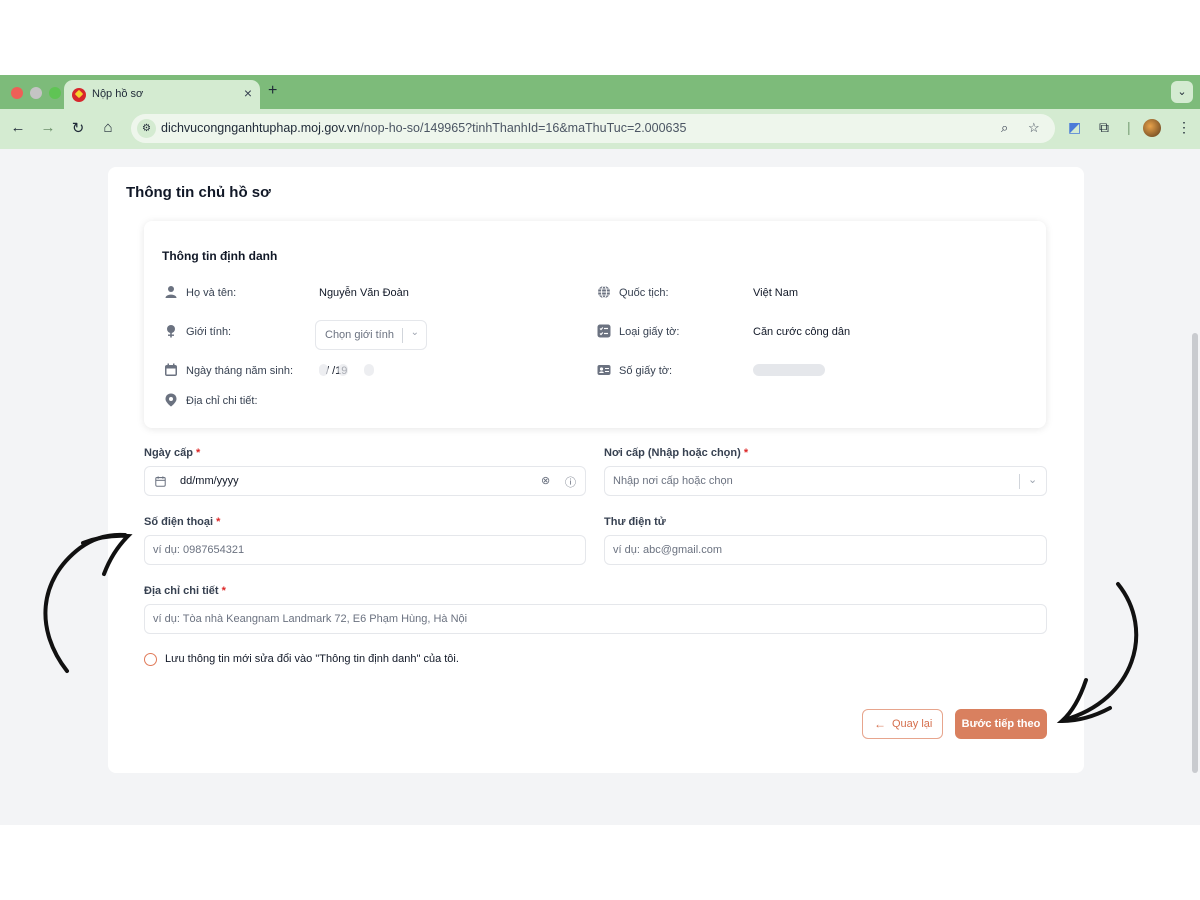  I want to click on tab-title: Nộp hồ sơ, so click(118, 94).